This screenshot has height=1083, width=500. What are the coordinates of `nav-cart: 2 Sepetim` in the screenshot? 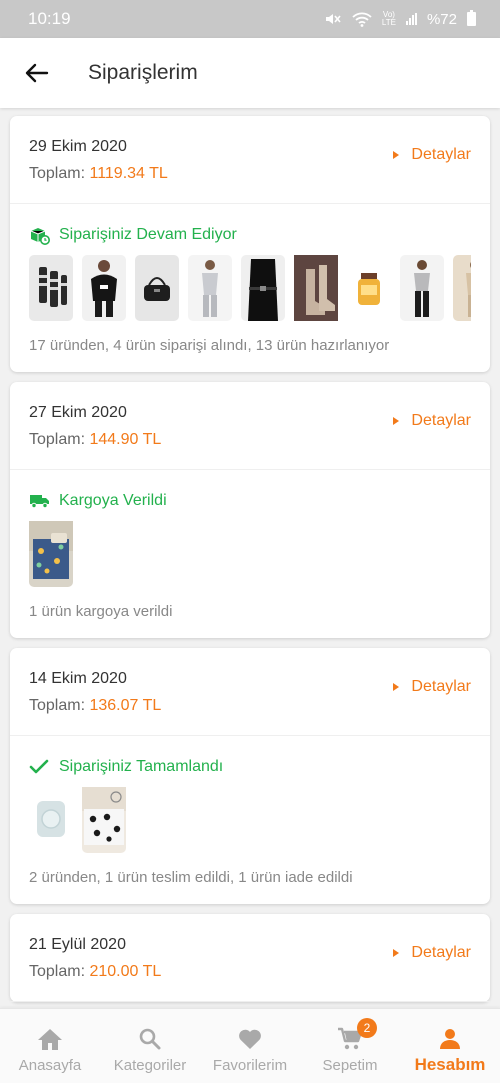 It's located at (350, 1046).